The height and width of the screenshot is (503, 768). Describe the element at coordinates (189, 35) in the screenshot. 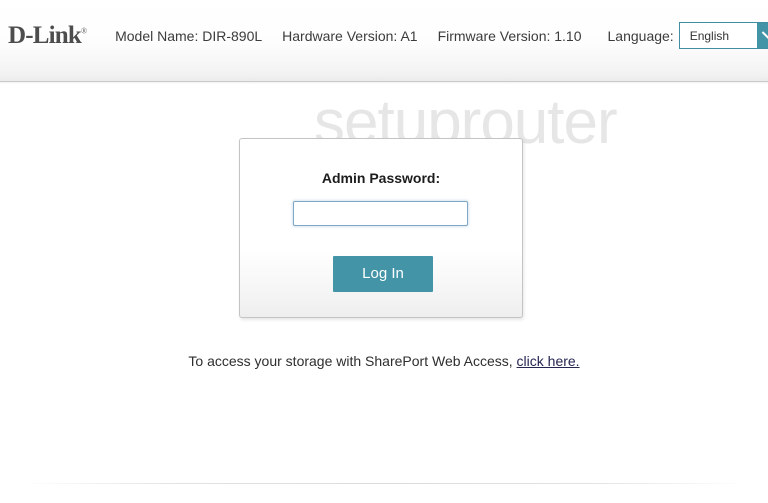

I see `model-name-label: Model Name: DIR-890L` at that location.